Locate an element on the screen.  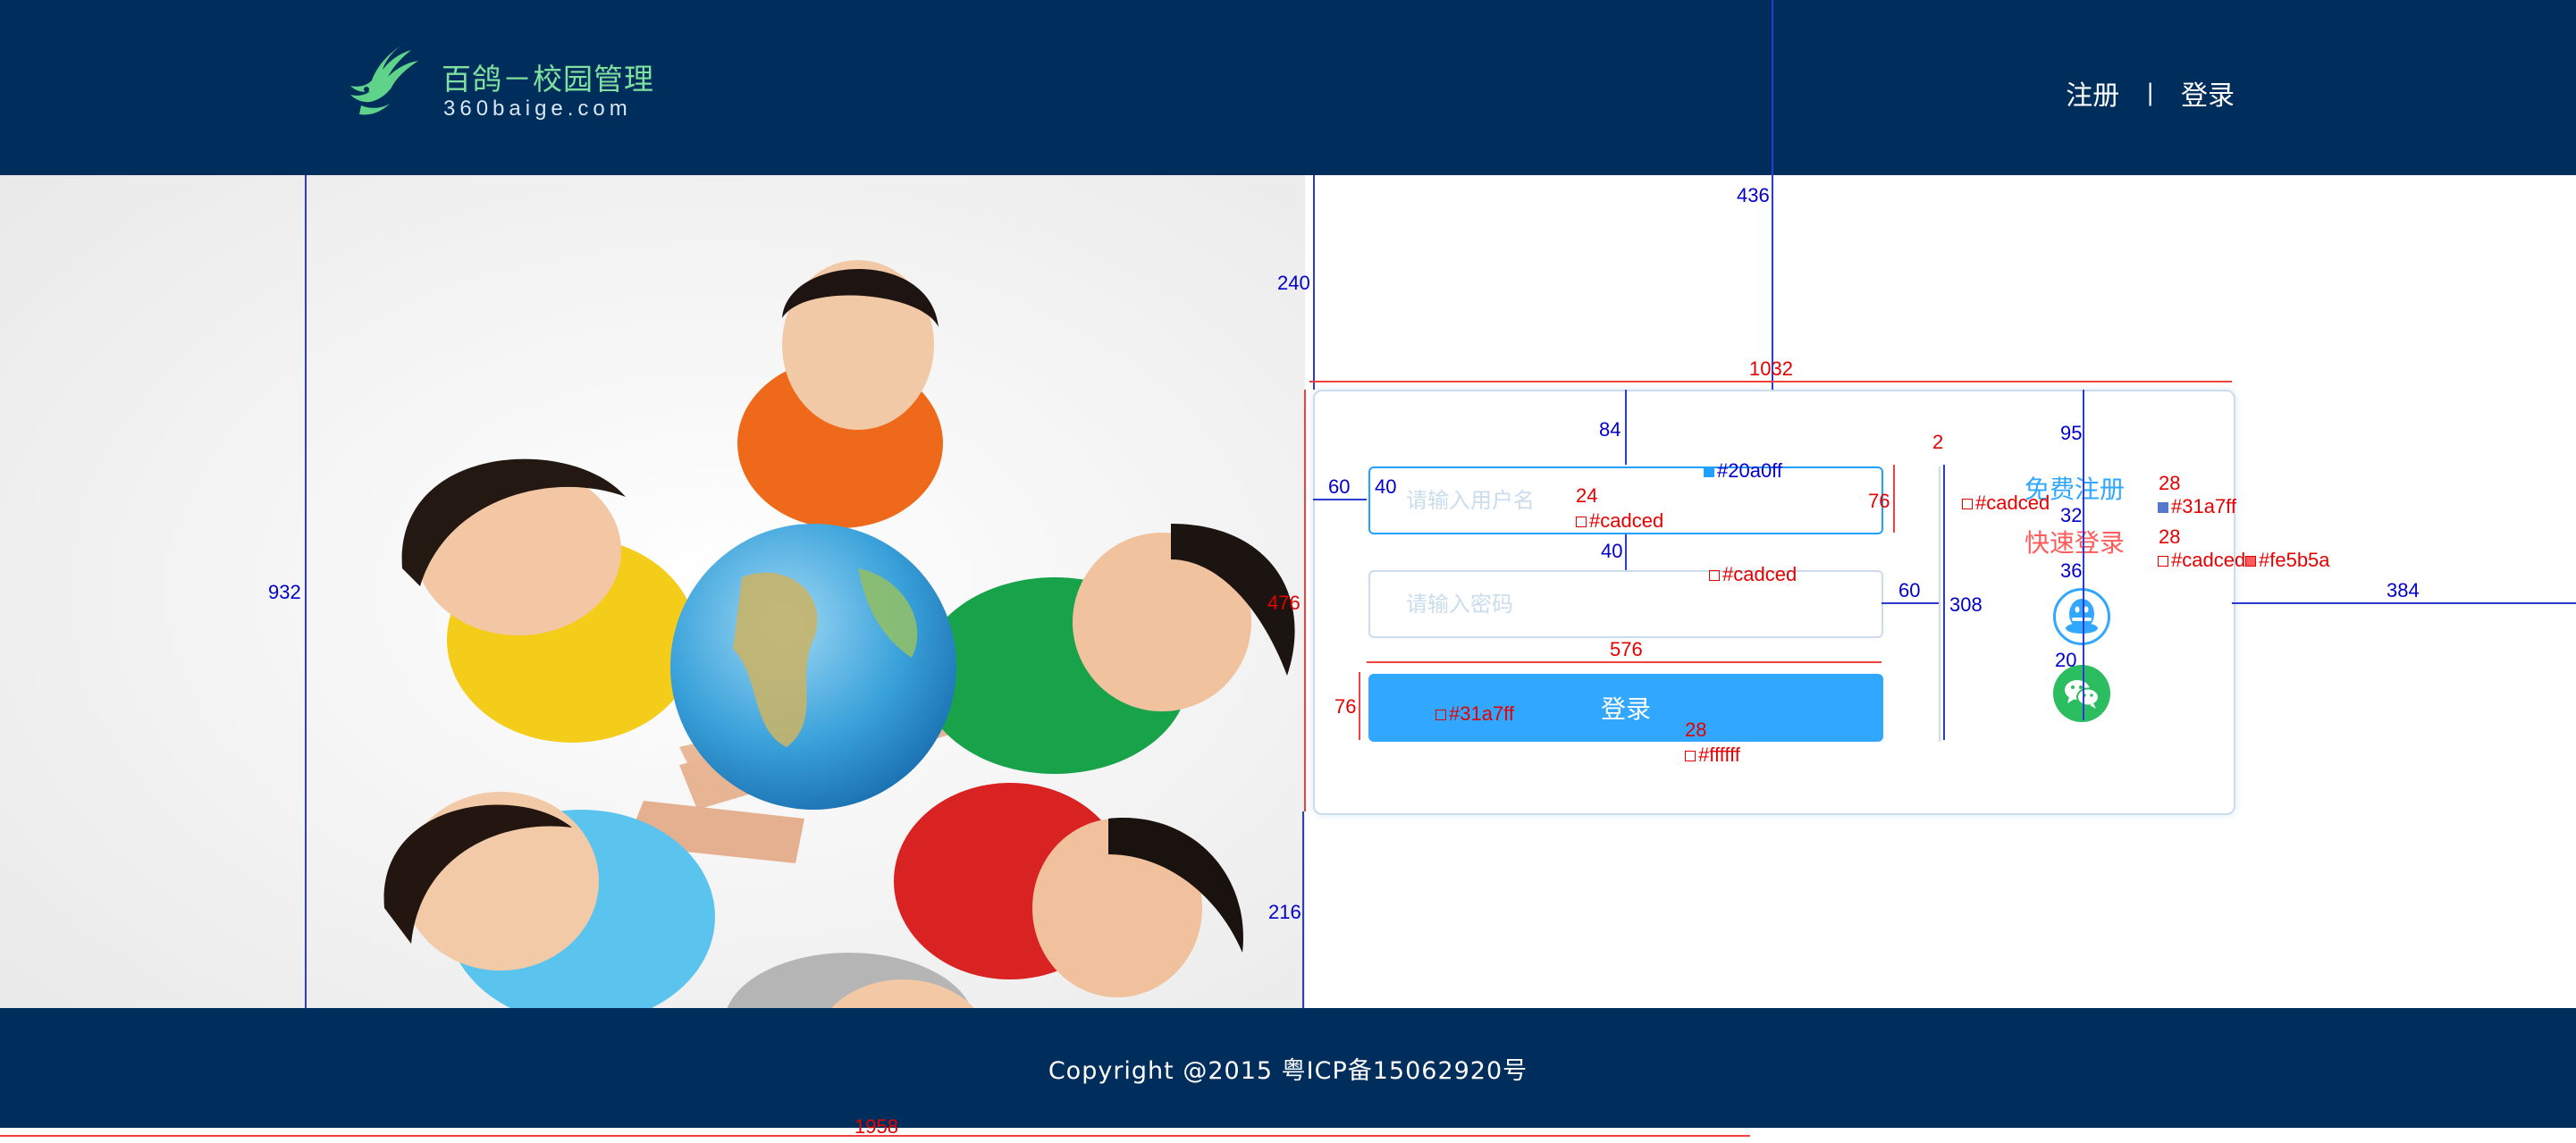
dim-label: 95 is located at coordinates (2072, 433).